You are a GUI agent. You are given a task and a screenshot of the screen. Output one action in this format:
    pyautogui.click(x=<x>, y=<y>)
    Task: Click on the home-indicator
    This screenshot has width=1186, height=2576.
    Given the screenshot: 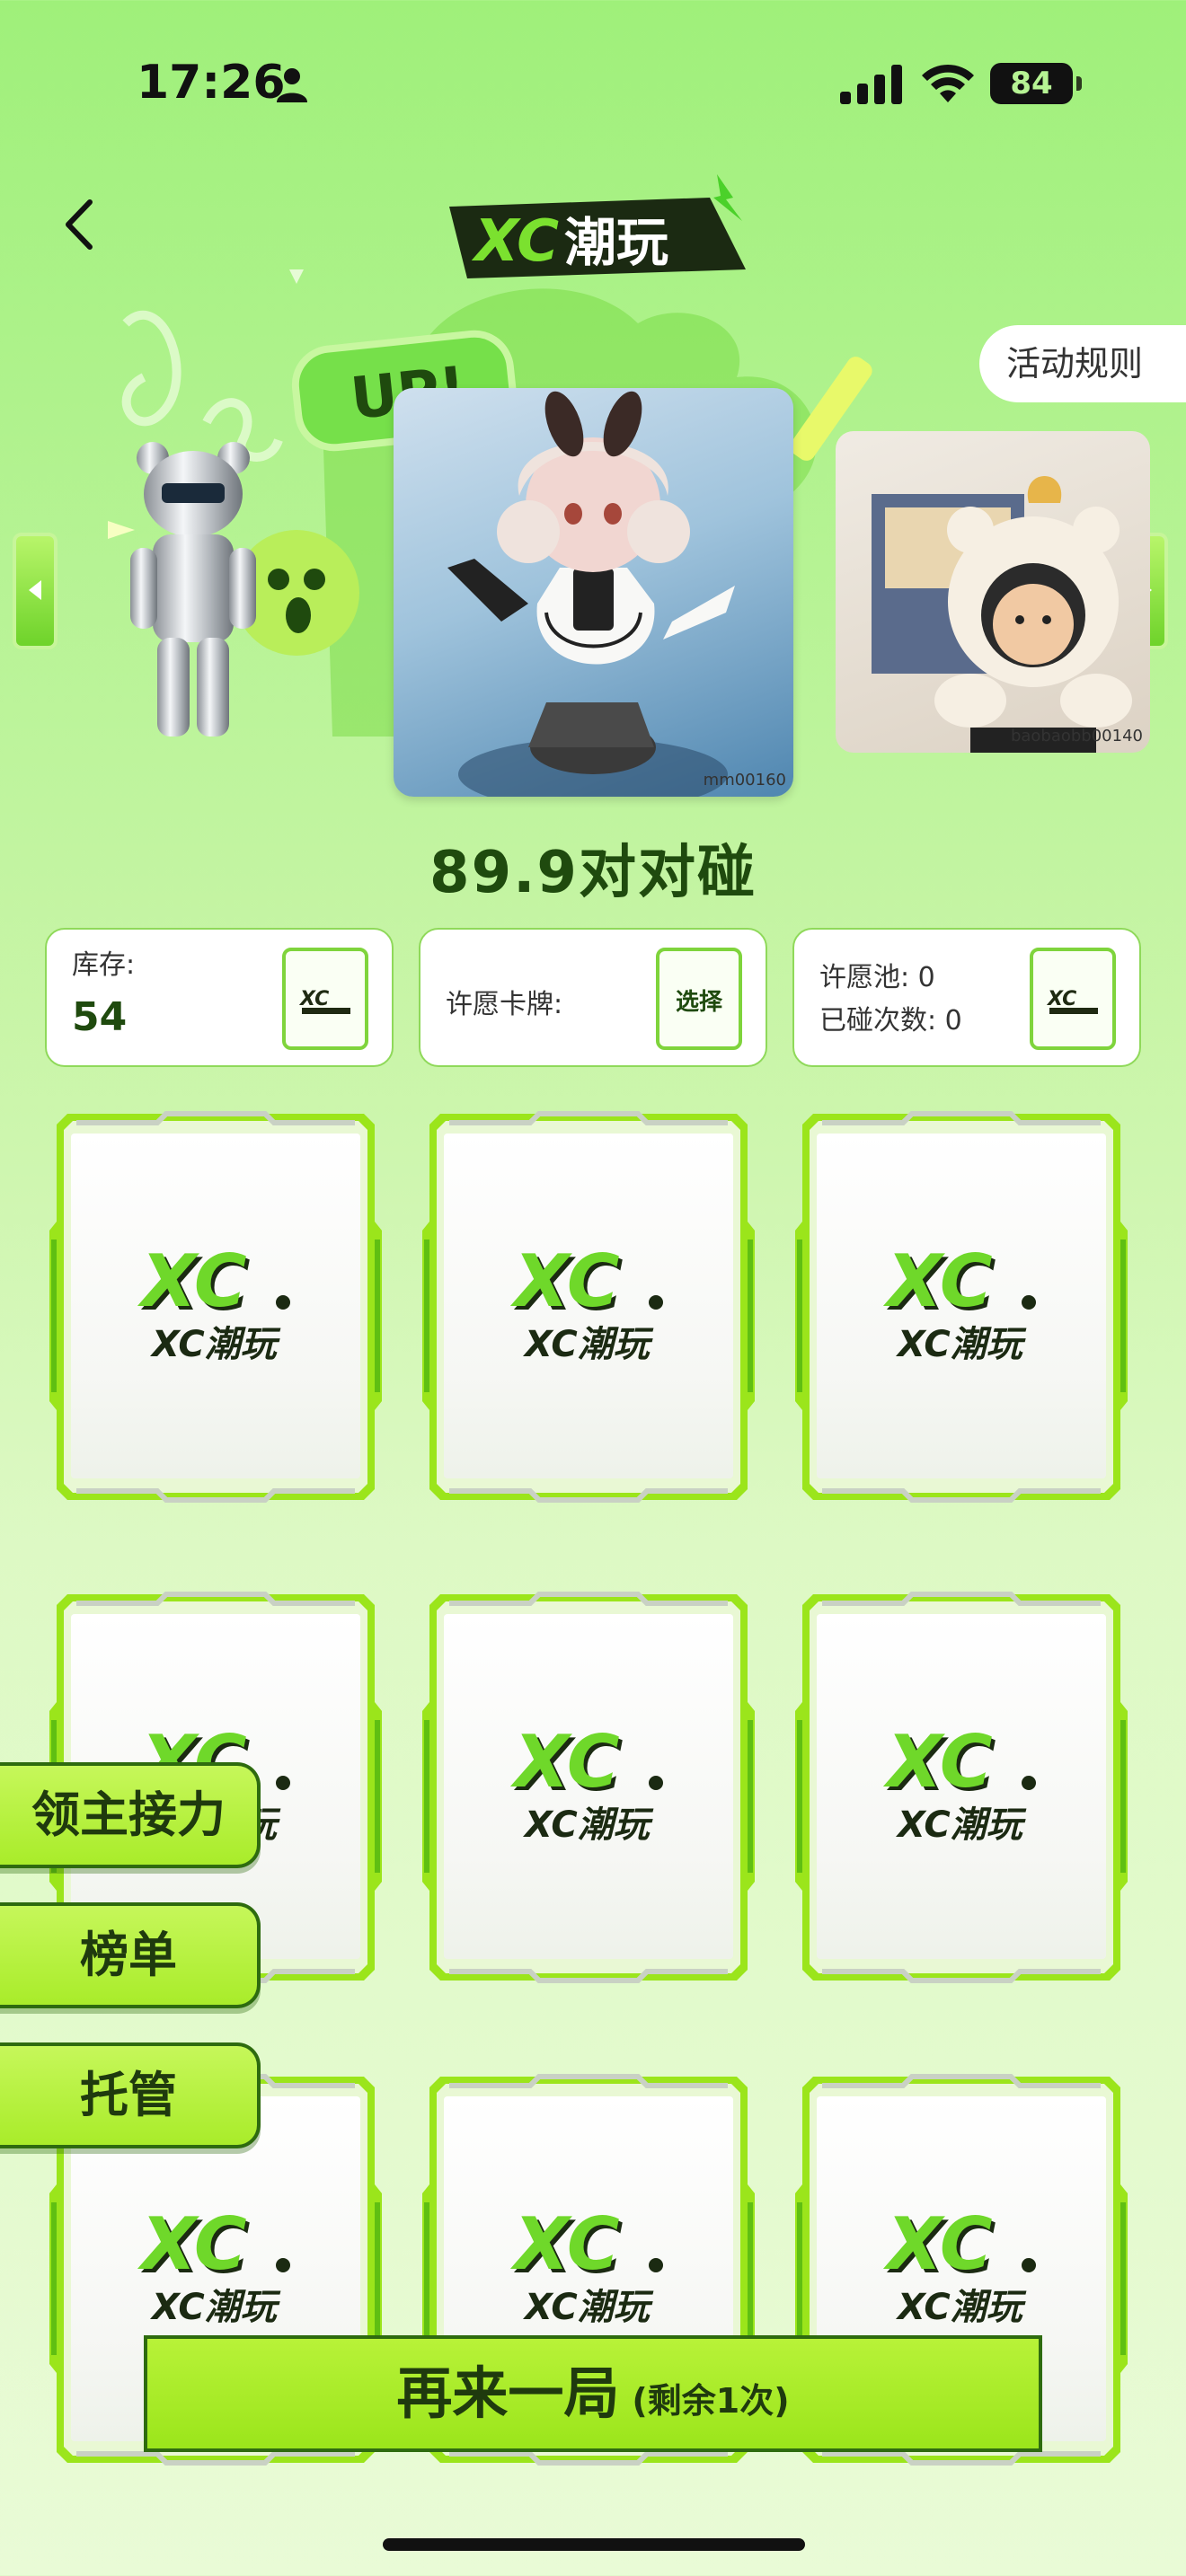 What is the action you would take?
    pyautogui.click(x=594, y=2544)
    